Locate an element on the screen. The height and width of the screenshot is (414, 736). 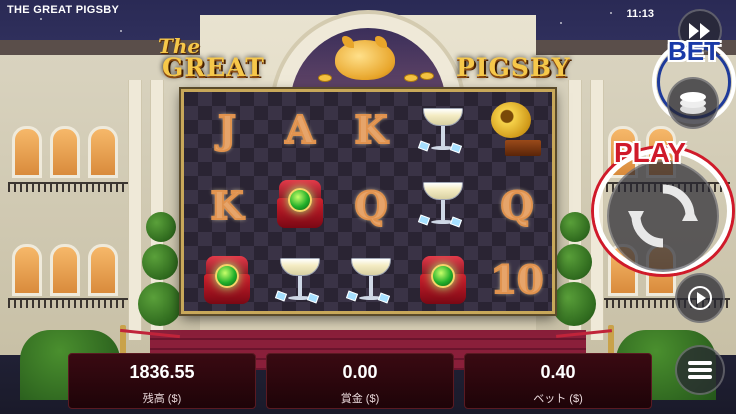
clock: 11:13 is located at coordinates (640, 14).